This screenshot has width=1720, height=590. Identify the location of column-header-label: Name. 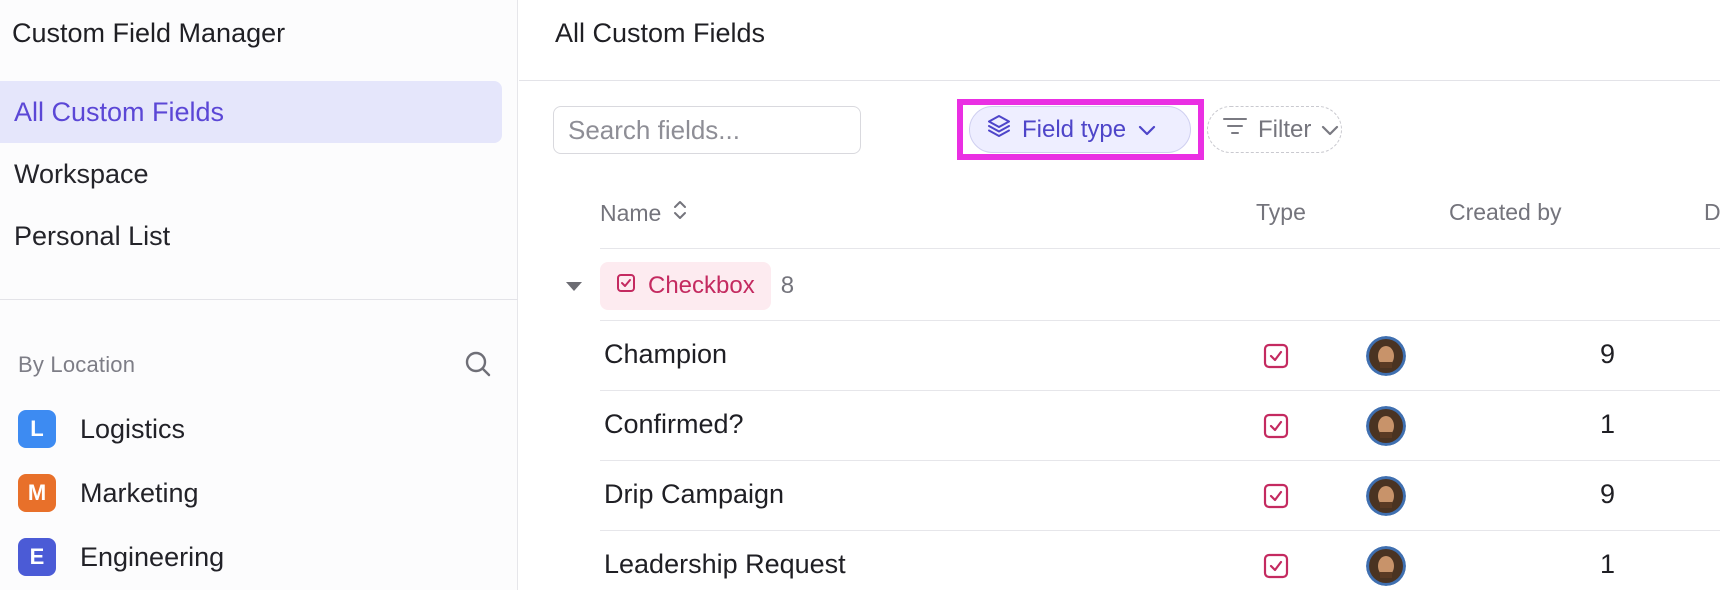
(631, 212).